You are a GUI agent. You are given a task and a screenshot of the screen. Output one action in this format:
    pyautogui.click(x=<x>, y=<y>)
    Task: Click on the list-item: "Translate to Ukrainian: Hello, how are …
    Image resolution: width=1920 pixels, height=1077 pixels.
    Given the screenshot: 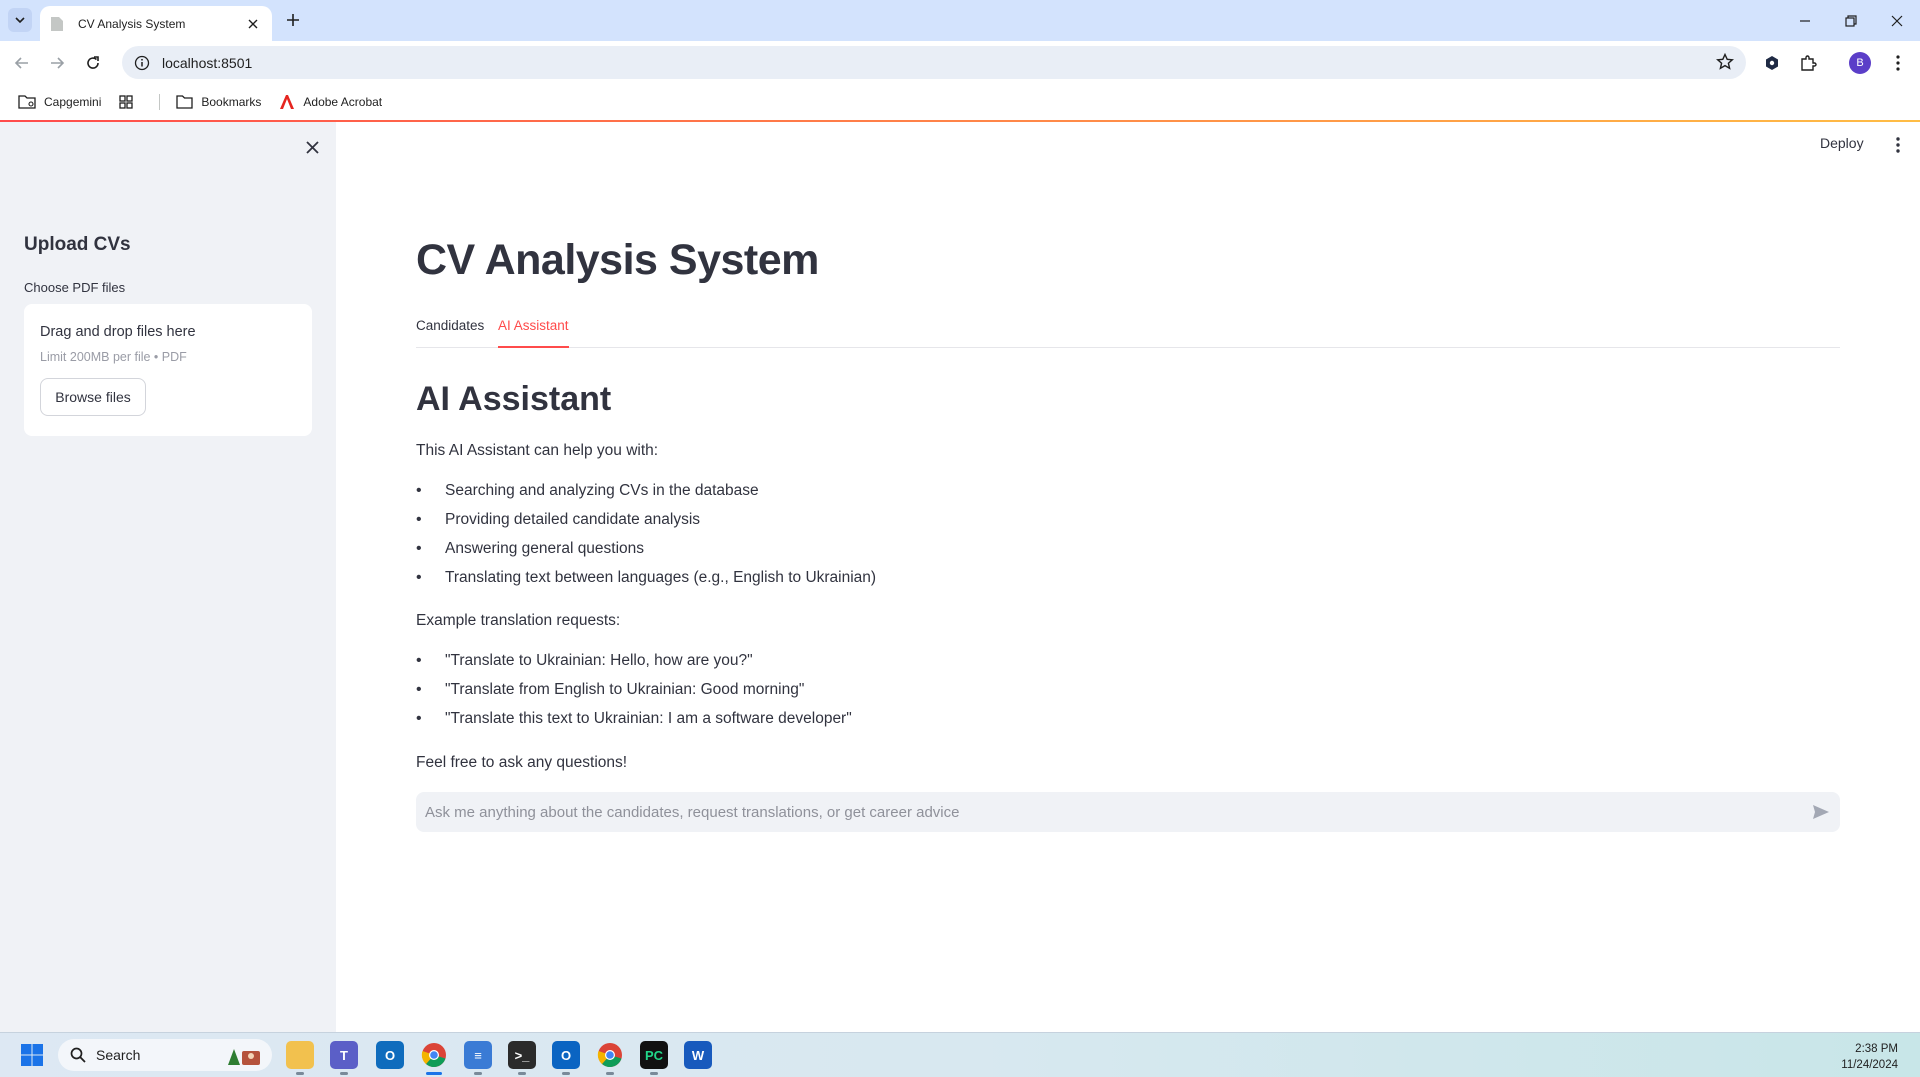 What is the action you would take?
    pyautogui.click(x=634, y=666)
    